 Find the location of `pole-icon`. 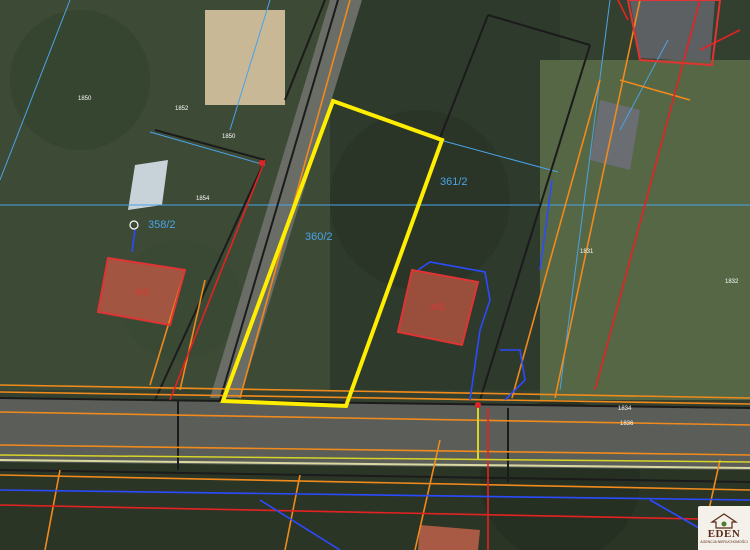

pole-icon is located at coordinates (262, 163).